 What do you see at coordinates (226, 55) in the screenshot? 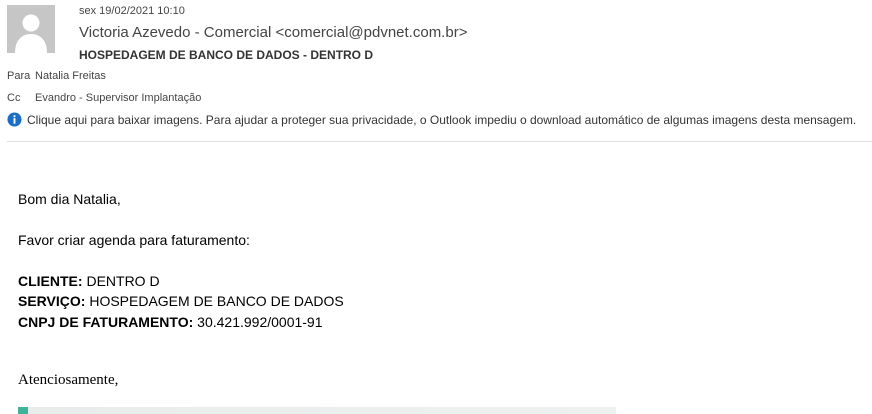
I see `email-subject: HOSPEDAGEM DE BANCO DE DADOS - DENTRO D` at bounding box center [226, 55].